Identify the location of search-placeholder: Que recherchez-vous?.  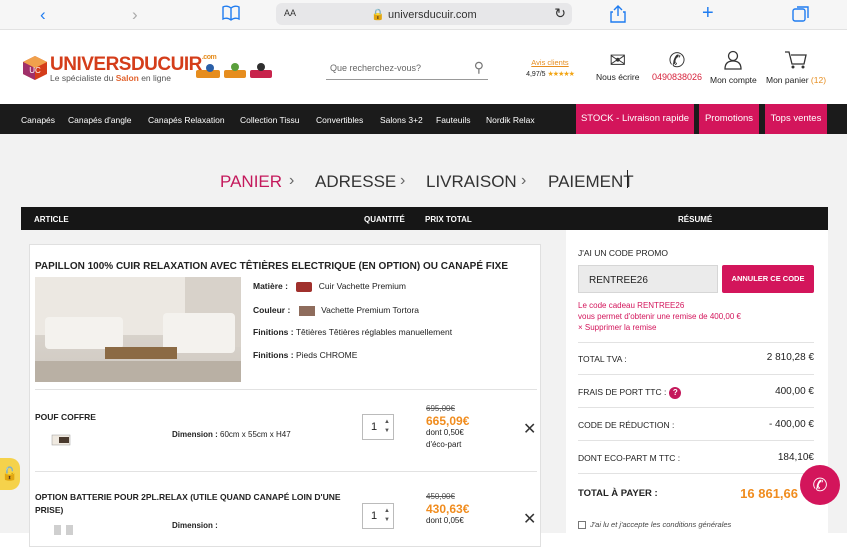
(376, 68).